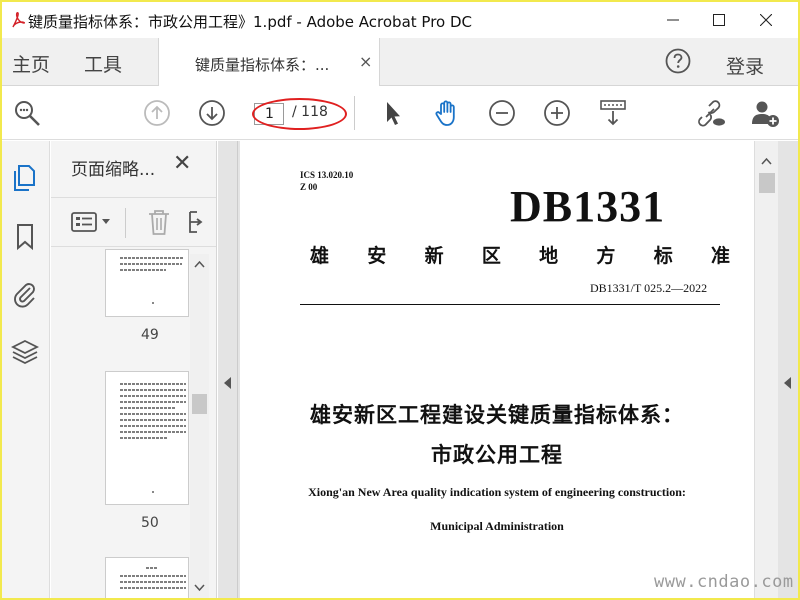 Image resolution: width=800 pixels, height=600 pixels. What do you see at coordinates (765, 113) in the screenshot?
I see `add-user-icon` at bounding box center [765, 113].